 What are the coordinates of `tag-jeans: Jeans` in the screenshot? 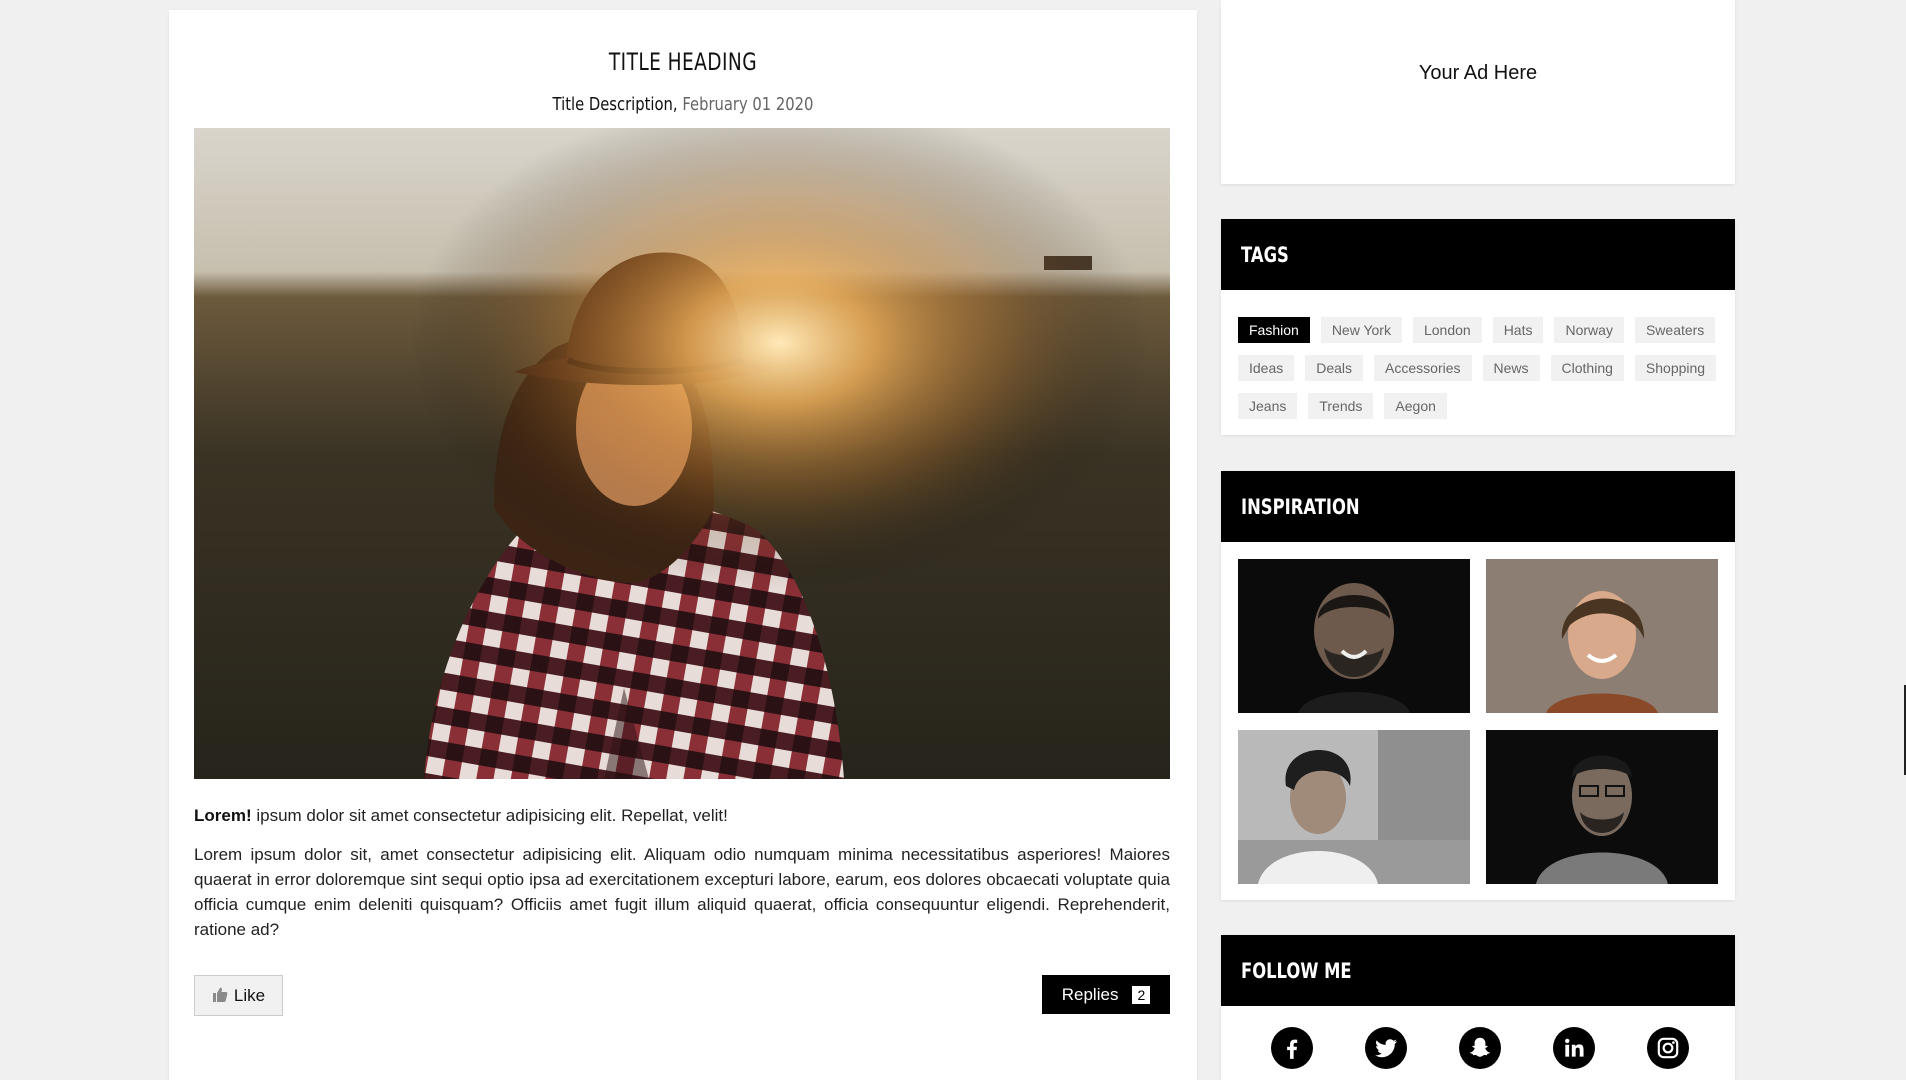 It's located at (1268, 406).